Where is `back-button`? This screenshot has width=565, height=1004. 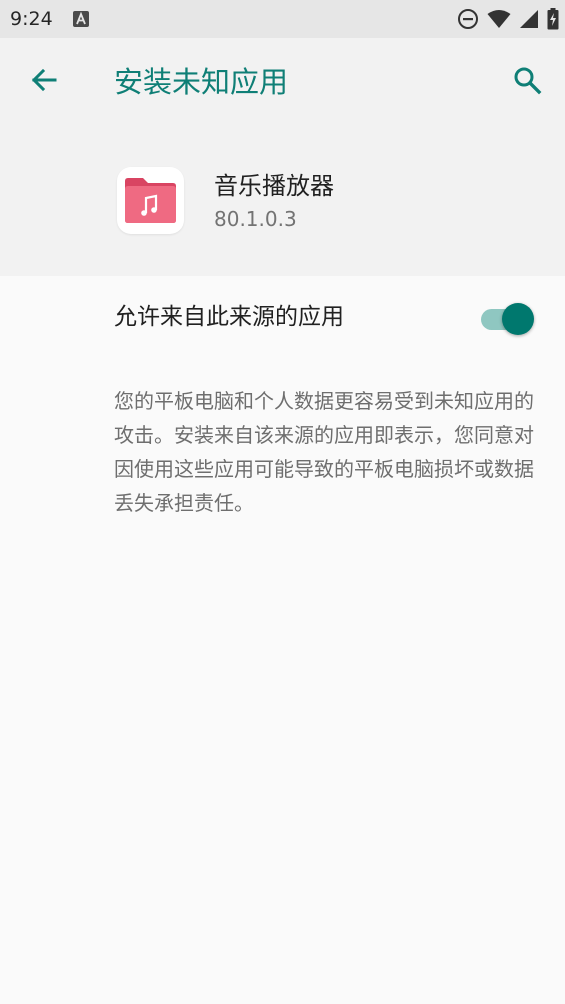 back-button is located at coordinates (44, 82).